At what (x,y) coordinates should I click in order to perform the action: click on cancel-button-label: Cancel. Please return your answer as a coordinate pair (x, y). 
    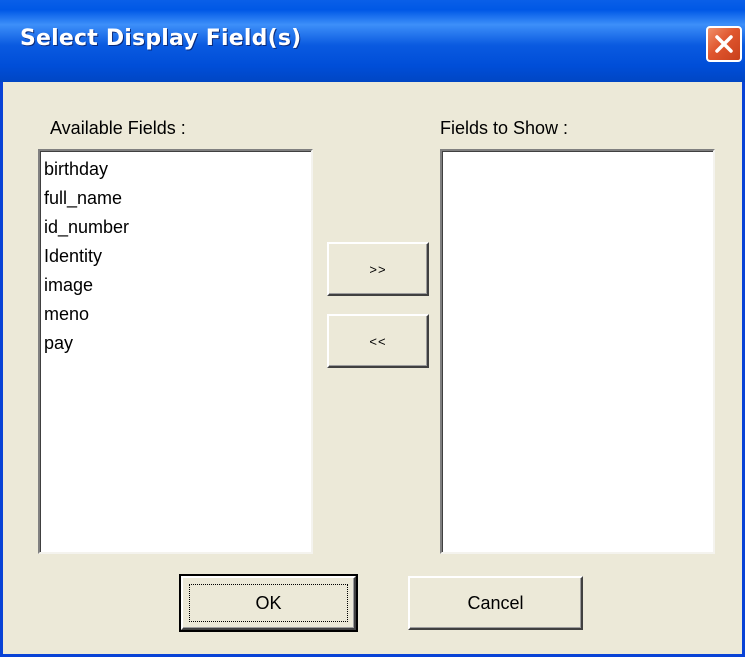
    Looking at the image, I should click on (495, 602).